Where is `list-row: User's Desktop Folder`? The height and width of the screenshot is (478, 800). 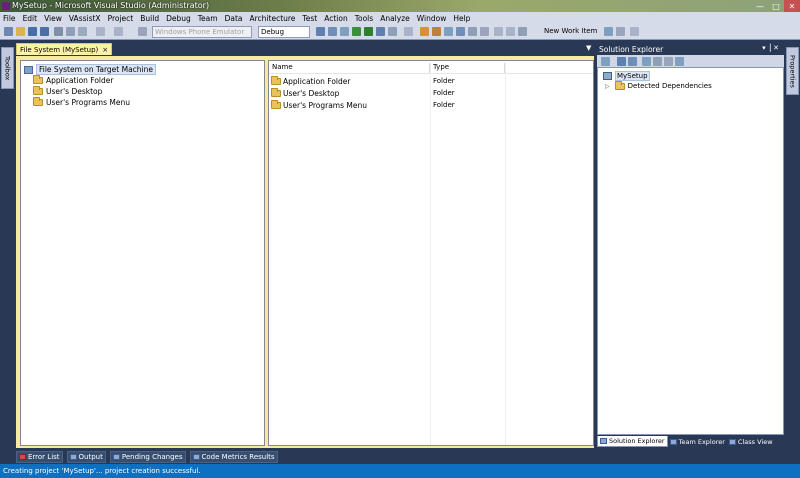
list-row: User's Desktop Folder is located at coordinates (363, 92).